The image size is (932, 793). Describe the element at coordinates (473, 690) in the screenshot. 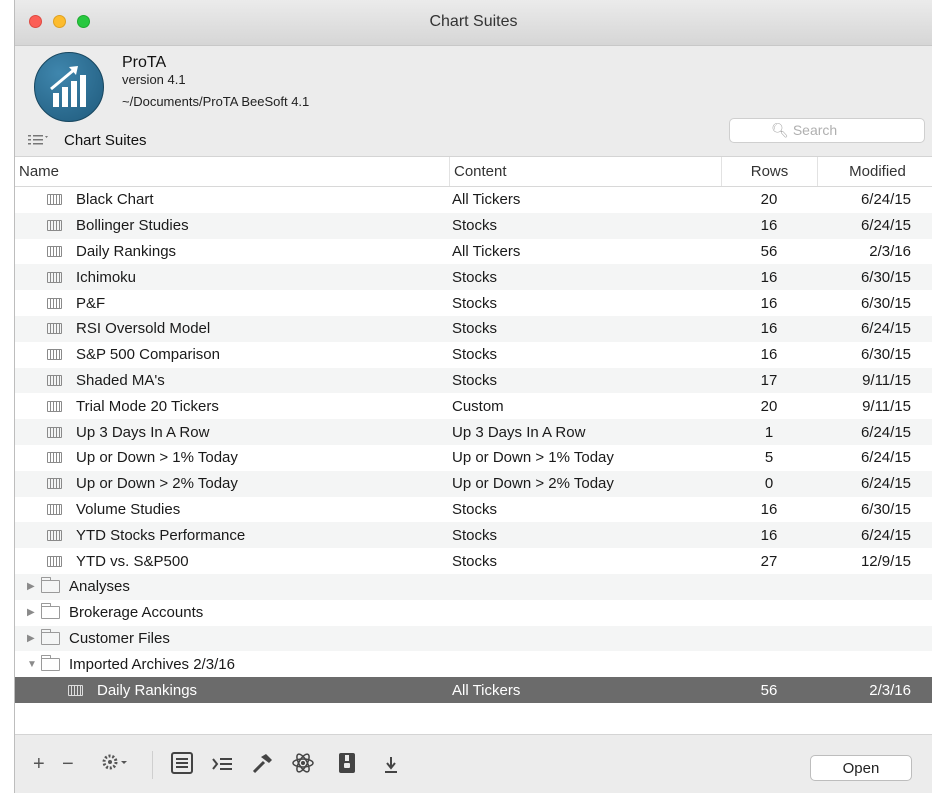

I see `selected-table-row: Daily Rankings All Tickers 56 2/3/16` at that location.